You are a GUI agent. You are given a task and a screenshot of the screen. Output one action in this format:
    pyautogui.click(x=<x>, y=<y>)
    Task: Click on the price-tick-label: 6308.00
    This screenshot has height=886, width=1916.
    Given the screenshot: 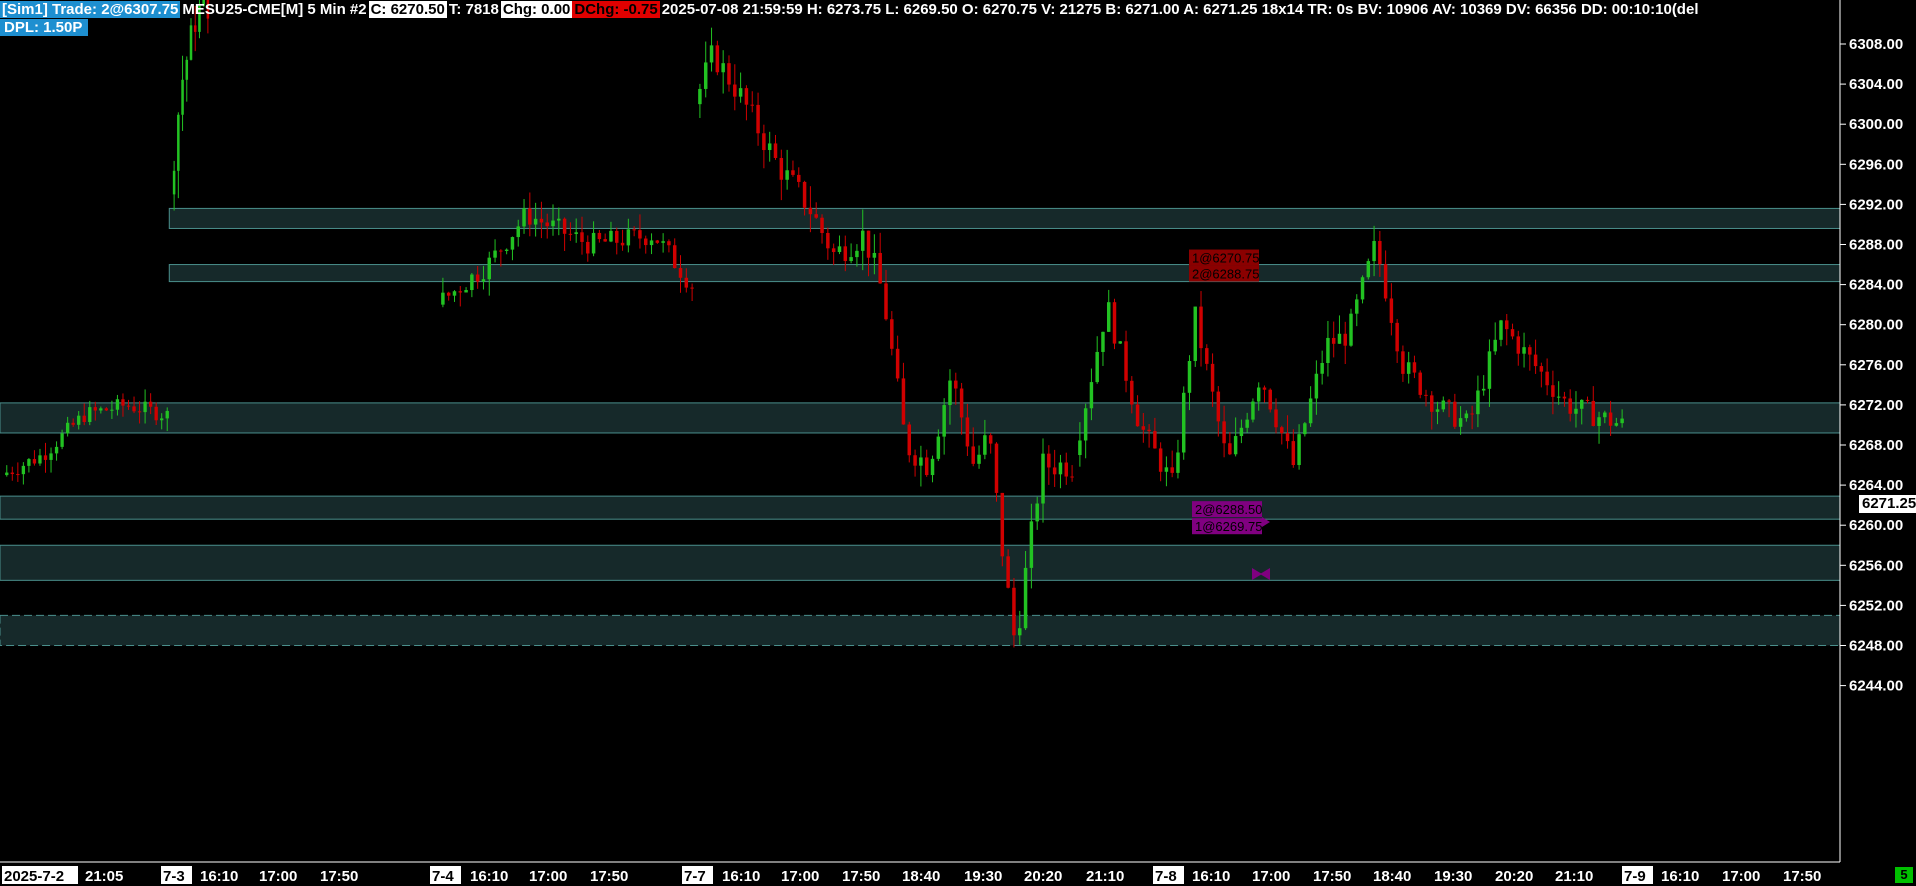 What is the action you would take?
    pyautogui.click(x=1876, y=44)
    